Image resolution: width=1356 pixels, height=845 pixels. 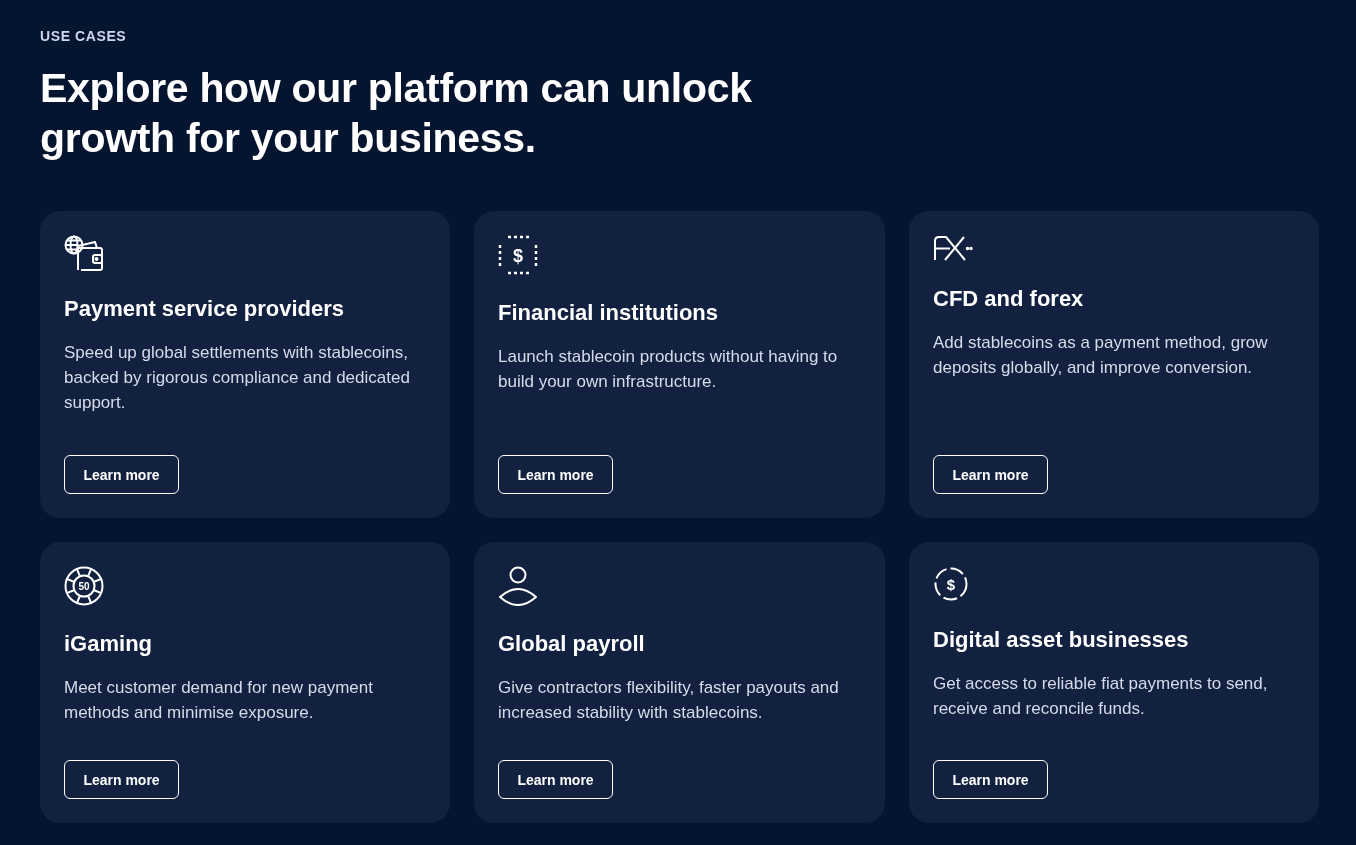 What do you see at coordinates (571, 644) in the screenshot?
I see `card-title: Global payroll` at bounding box center [571, 644].